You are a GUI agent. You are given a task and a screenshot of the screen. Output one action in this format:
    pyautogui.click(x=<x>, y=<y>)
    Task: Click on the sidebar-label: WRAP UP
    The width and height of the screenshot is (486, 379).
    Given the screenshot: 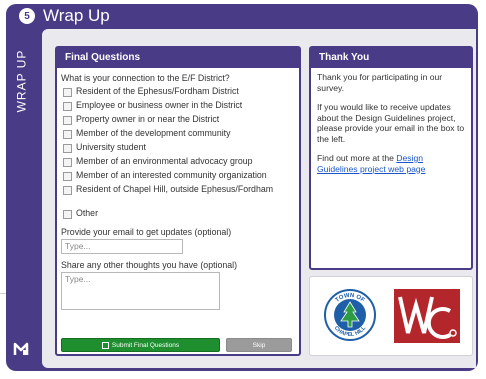 What is the action you would take?
    pyautogui.click(x=21, y=81)
    